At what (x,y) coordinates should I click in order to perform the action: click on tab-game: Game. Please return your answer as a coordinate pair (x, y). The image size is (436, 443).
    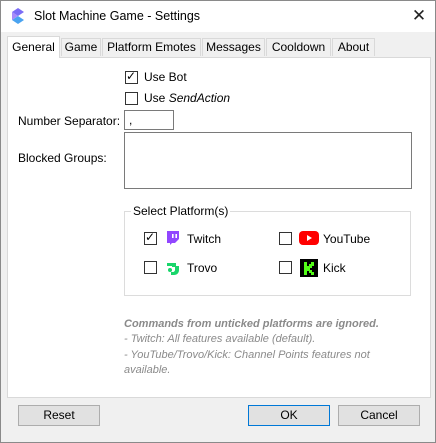
    Looking at the image, I should click on (81, 47).